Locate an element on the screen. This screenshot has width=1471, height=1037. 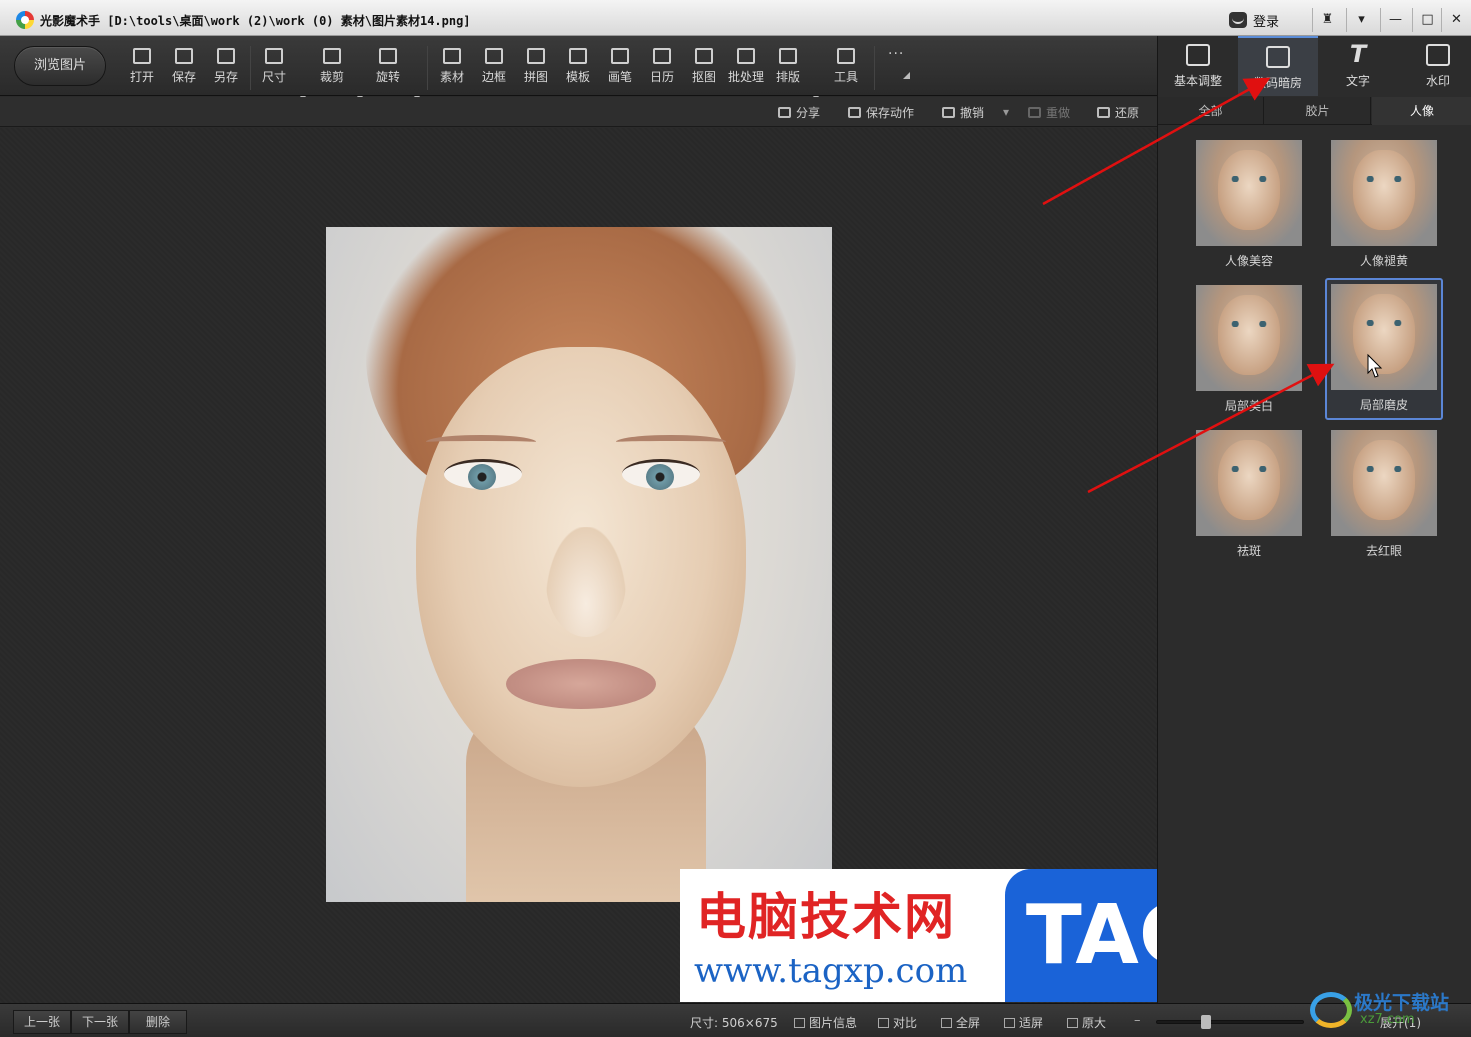
original-size-button: 原大 is located at coordinates (1086, 1022).